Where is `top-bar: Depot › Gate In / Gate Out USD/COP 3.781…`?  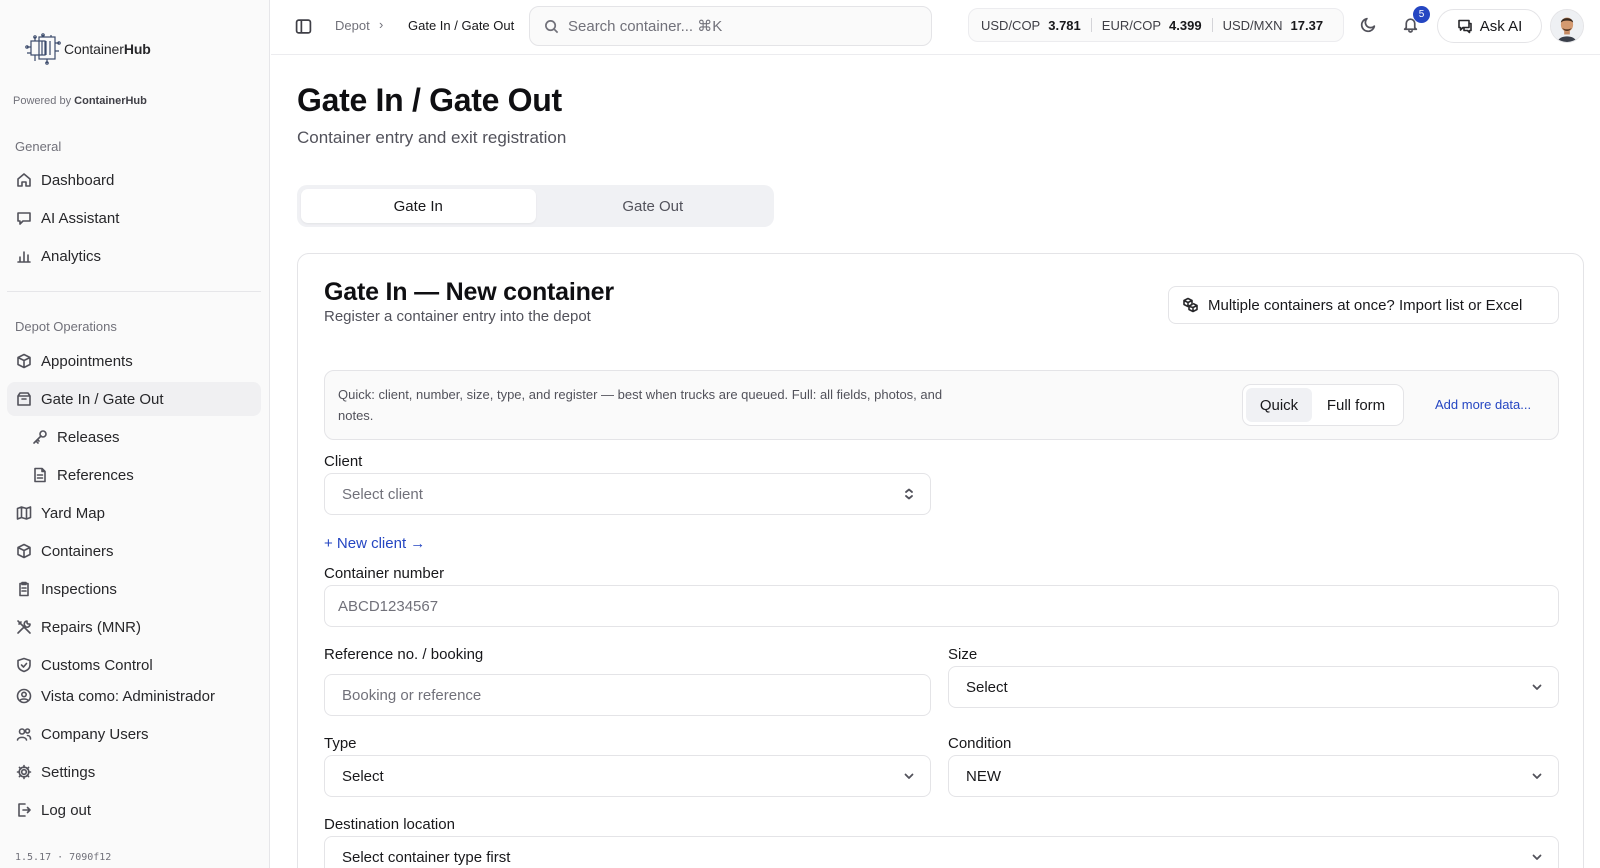
top-bar: Depot › Gate In / Gate Out USD/COP 3.781… is located at coordinates (935, 27).